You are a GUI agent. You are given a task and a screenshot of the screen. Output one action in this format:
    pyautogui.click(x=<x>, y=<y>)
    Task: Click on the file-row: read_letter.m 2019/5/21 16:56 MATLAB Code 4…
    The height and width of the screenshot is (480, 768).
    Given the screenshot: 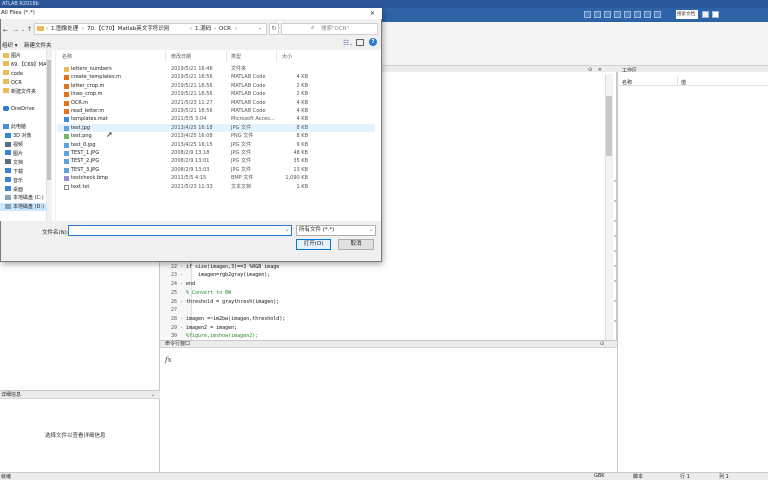 What is the action you would take?
    pyautogui.click(x=216, y=111)
    